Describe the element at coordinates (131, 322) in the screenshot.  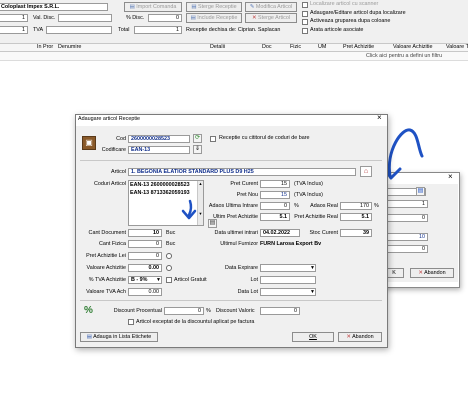
I see `articol-exceptat-checkbox` at that location.